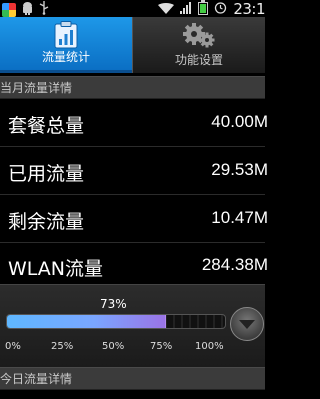  What do you see at coordinates (209, 346) in the screenshot?
I see `scale-tick: 100%` at bounding box center [209, 346].